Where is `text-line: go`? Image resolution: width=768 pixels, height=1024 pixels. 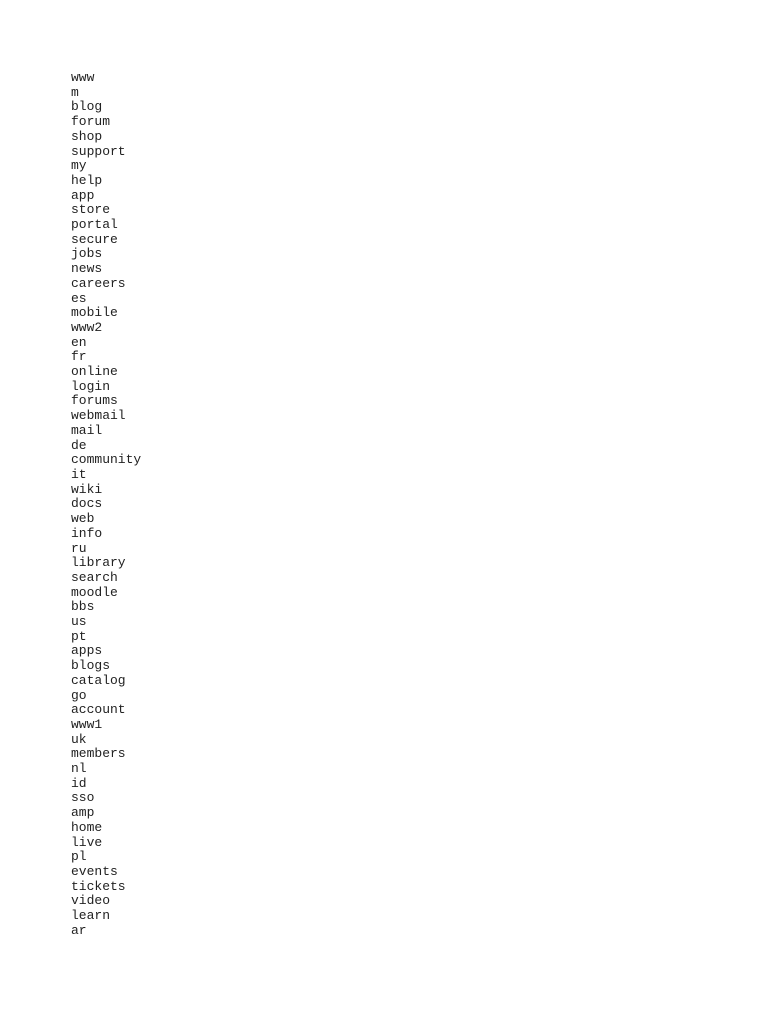
text-line: go is located at coordinates (79, 695).